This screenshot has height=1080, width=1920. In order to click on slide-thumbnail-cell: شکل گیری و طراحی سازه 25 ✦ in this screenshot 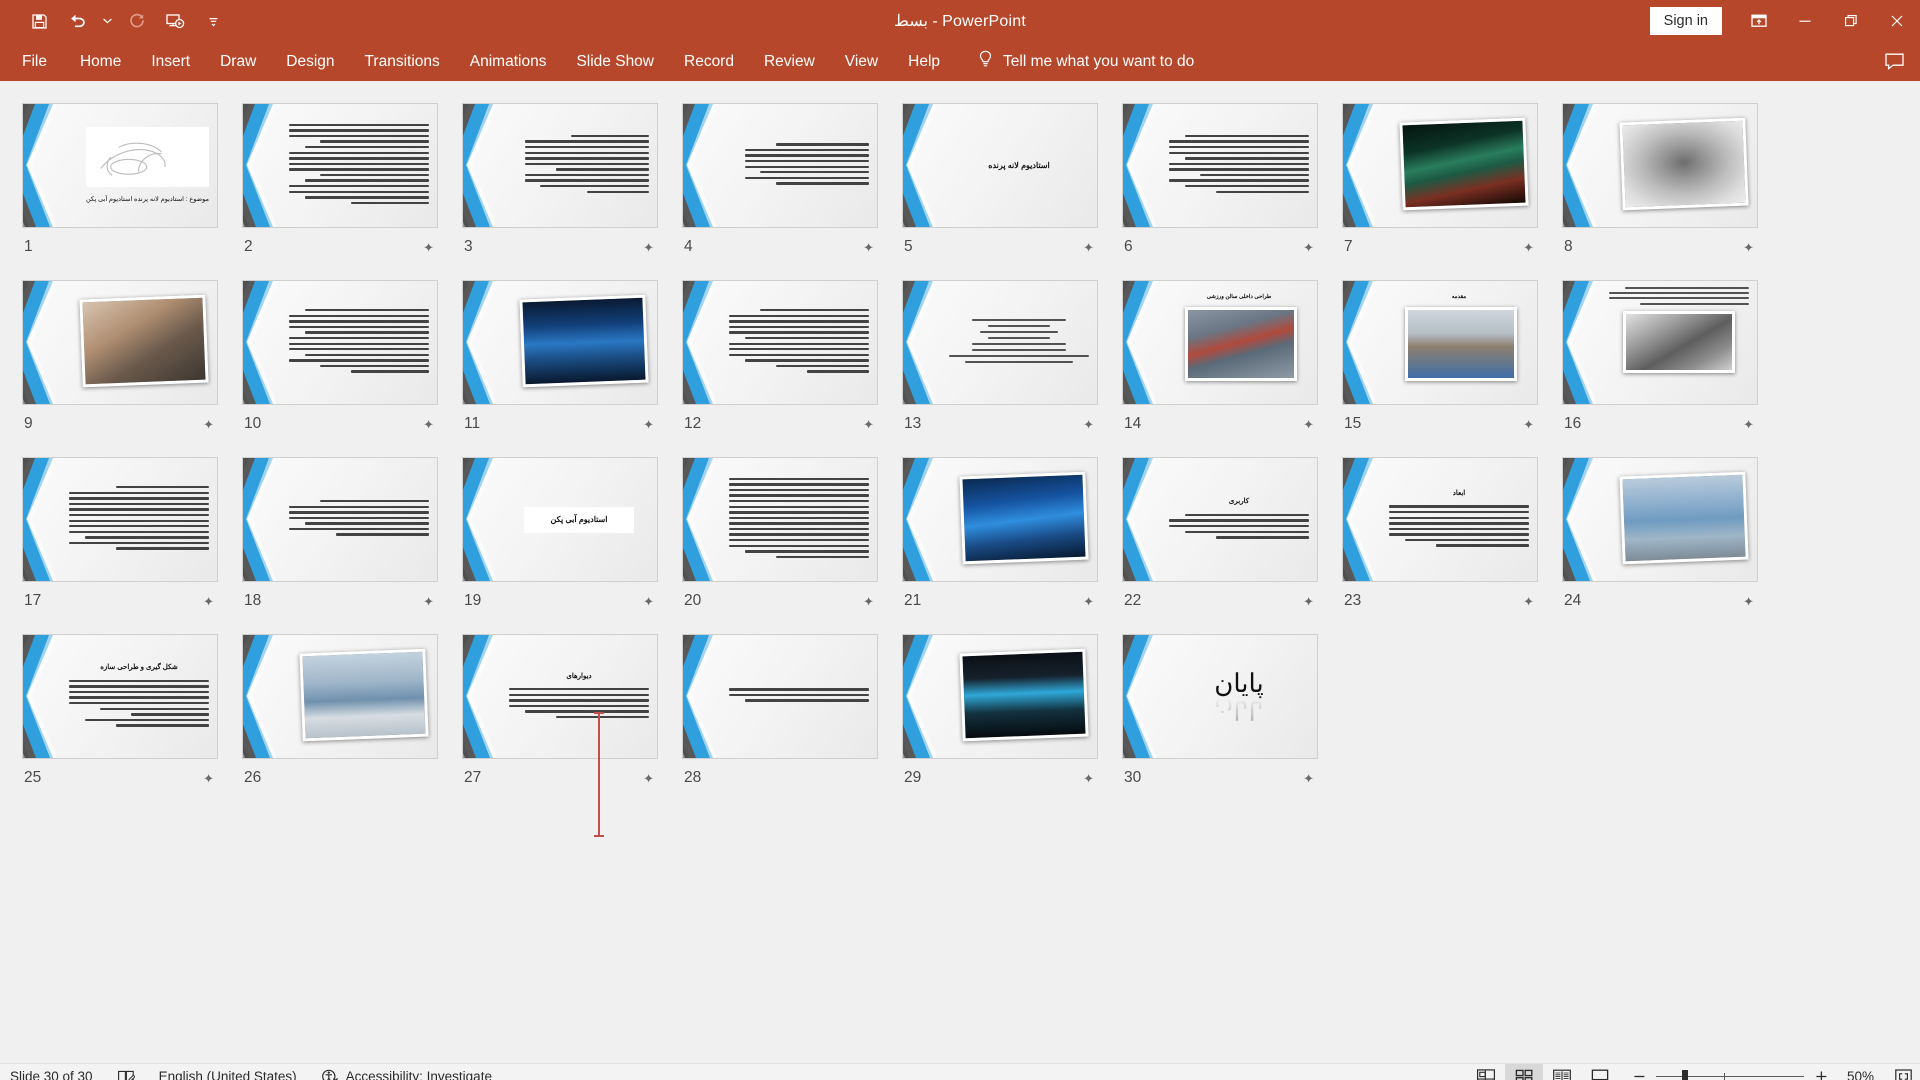, I will do `click(120, 711)`.